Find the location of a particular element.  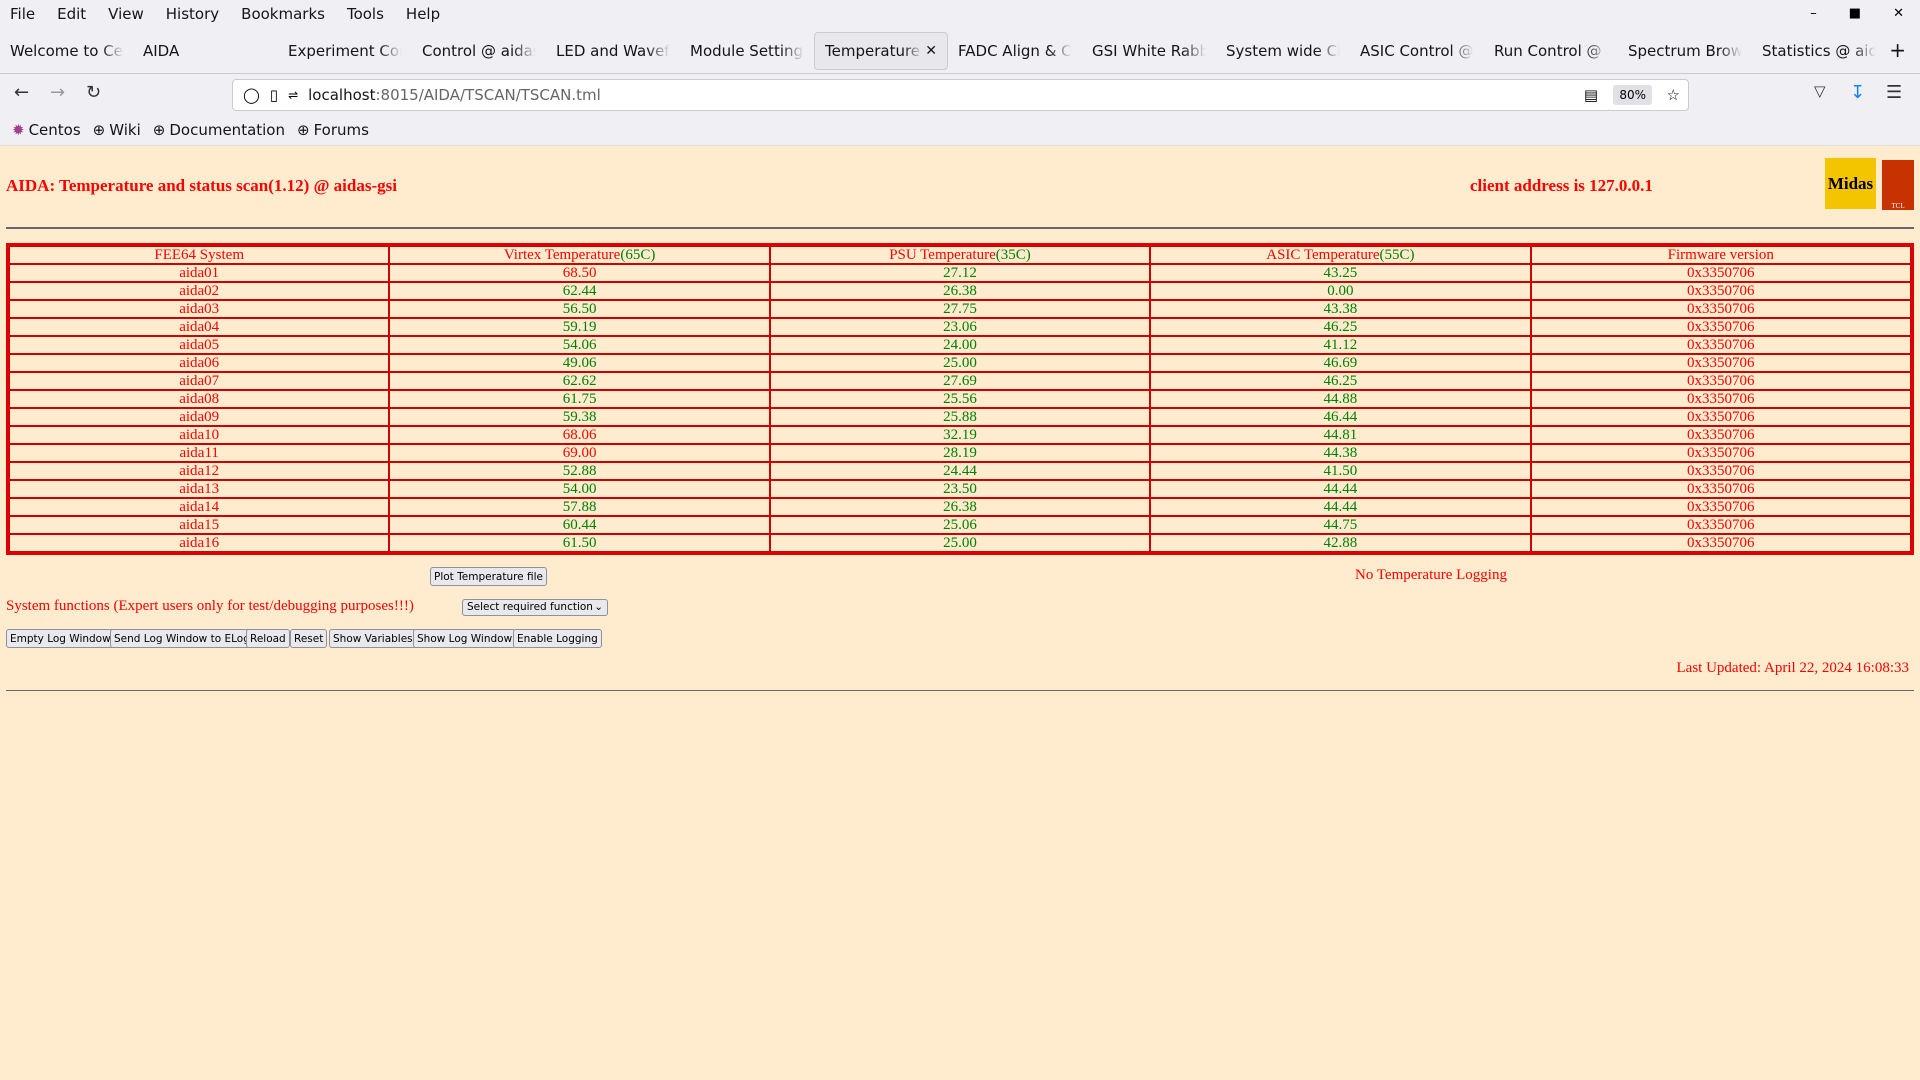

asic-temp-cell: 42.88 is located at coordinates (1340, 543).